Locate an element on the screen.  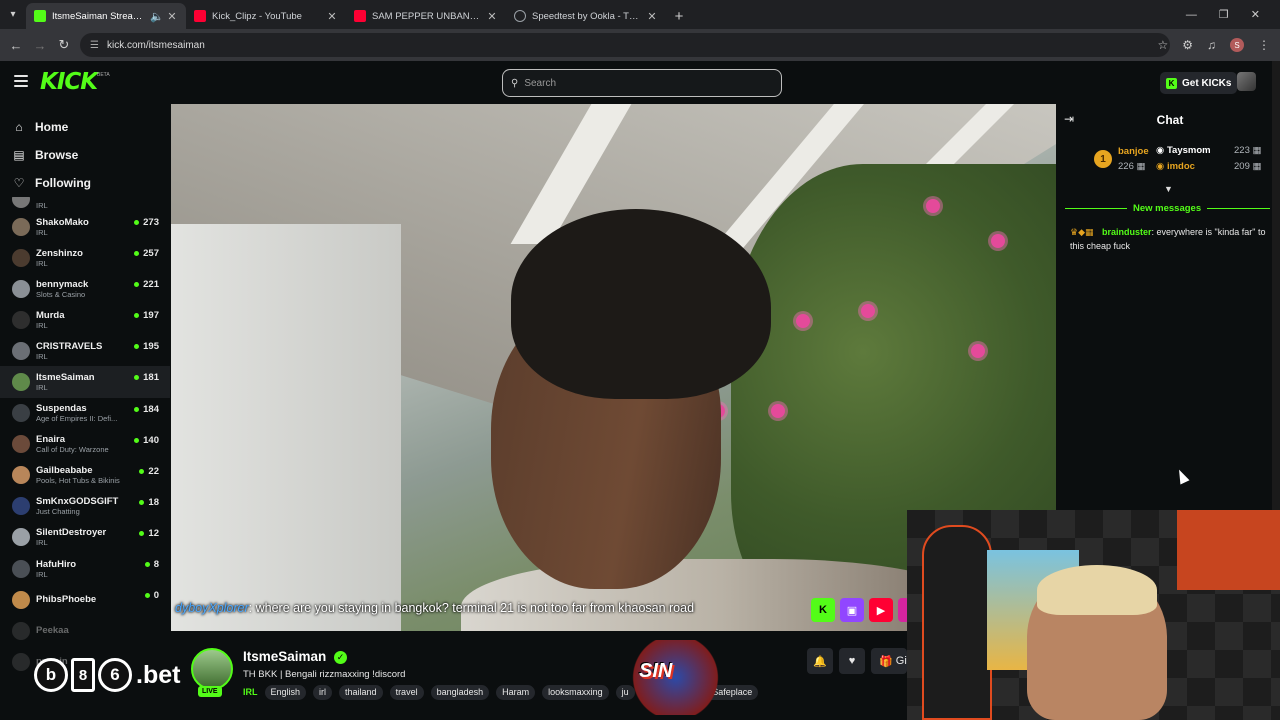
hamburger-menu-icon is located at coordinates (21, 81).